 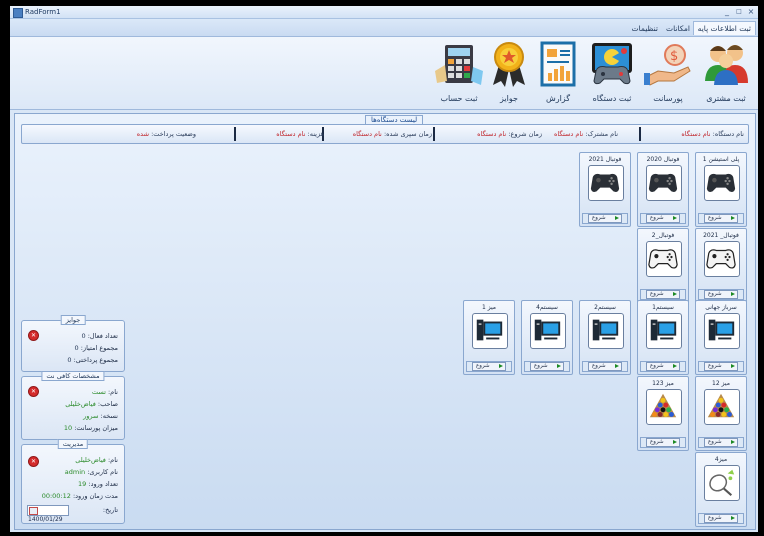 I want to click on billiard-icon, so click(x=722, y=407).